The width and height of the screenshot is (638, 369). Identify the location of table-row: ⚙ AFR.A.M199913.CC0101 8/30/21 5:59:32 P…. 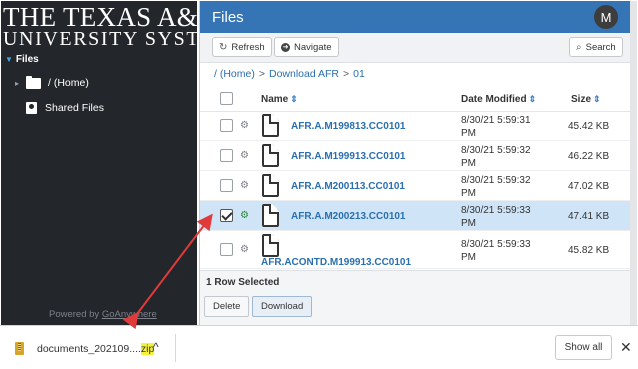
(415, 156).